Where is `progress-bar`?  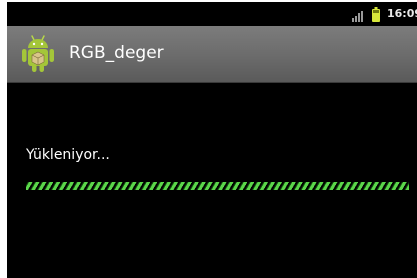 progress-bar is located at coordinates (217, 186).